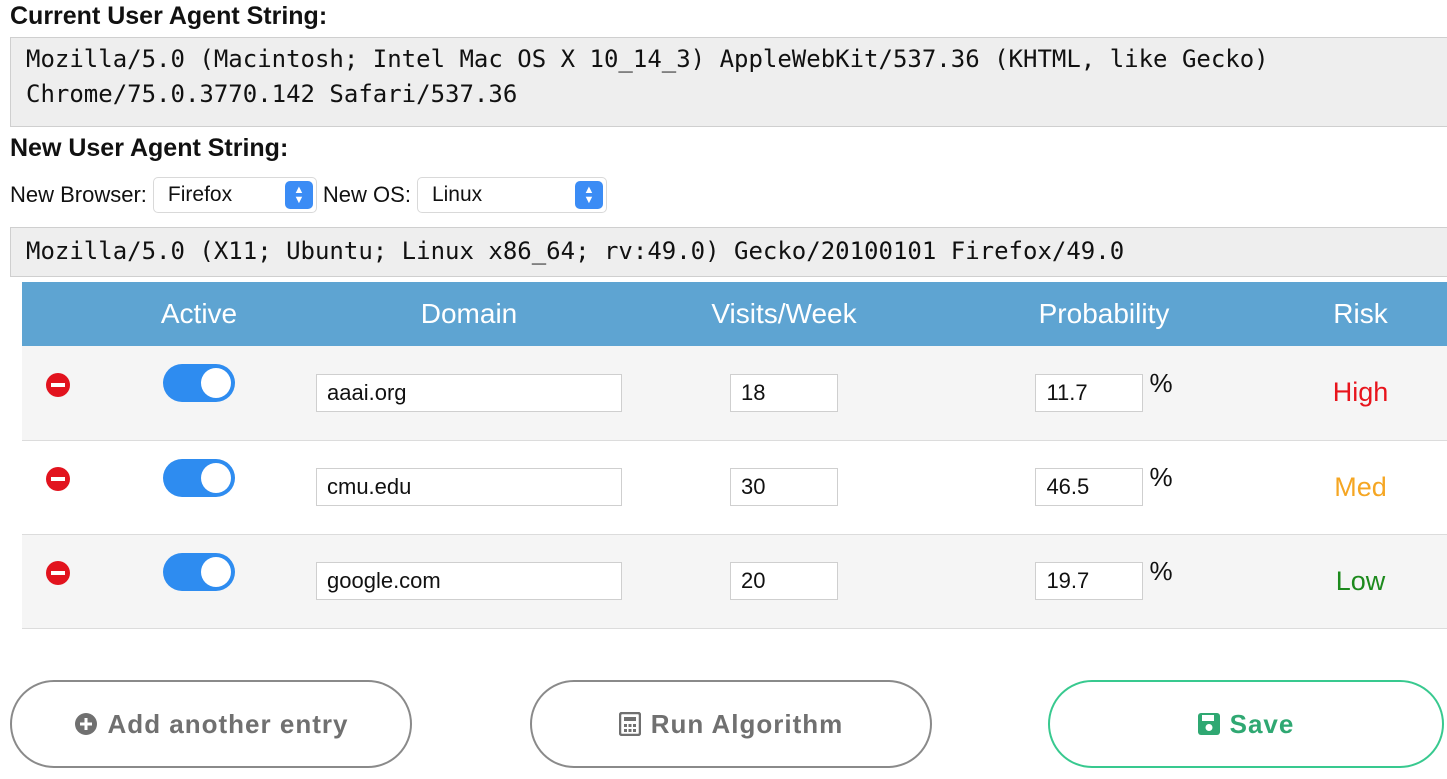  What do you see at coordinates (1262, 723) in the screenshot?
I see `save-label: Save` at bounding box center [1262, 723].